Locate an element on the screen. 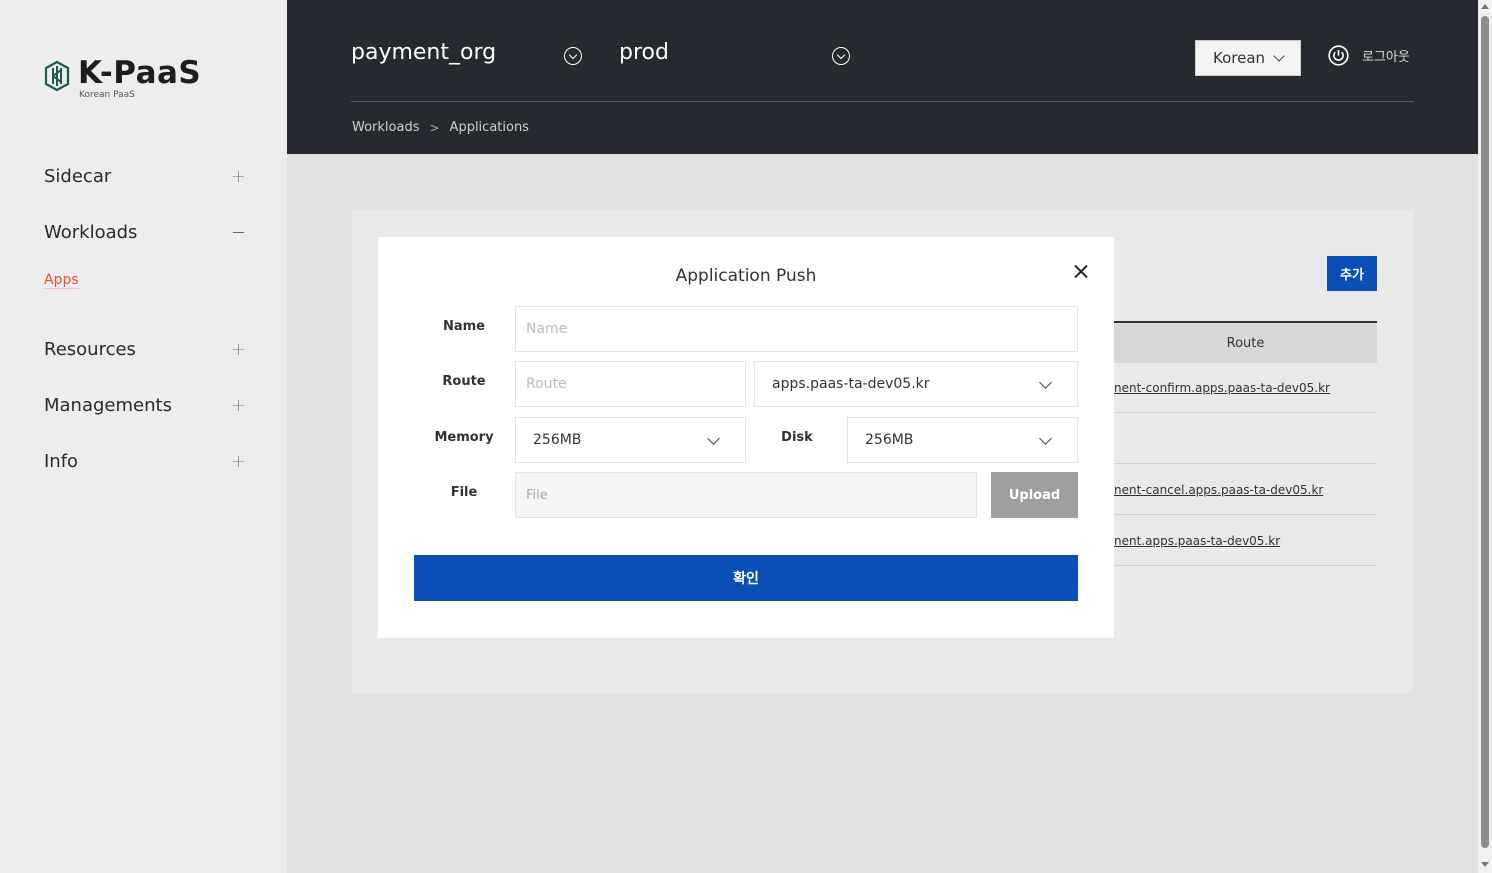 The image size is (1492, 873). route-input: Route is located at coordinates (630, 384).